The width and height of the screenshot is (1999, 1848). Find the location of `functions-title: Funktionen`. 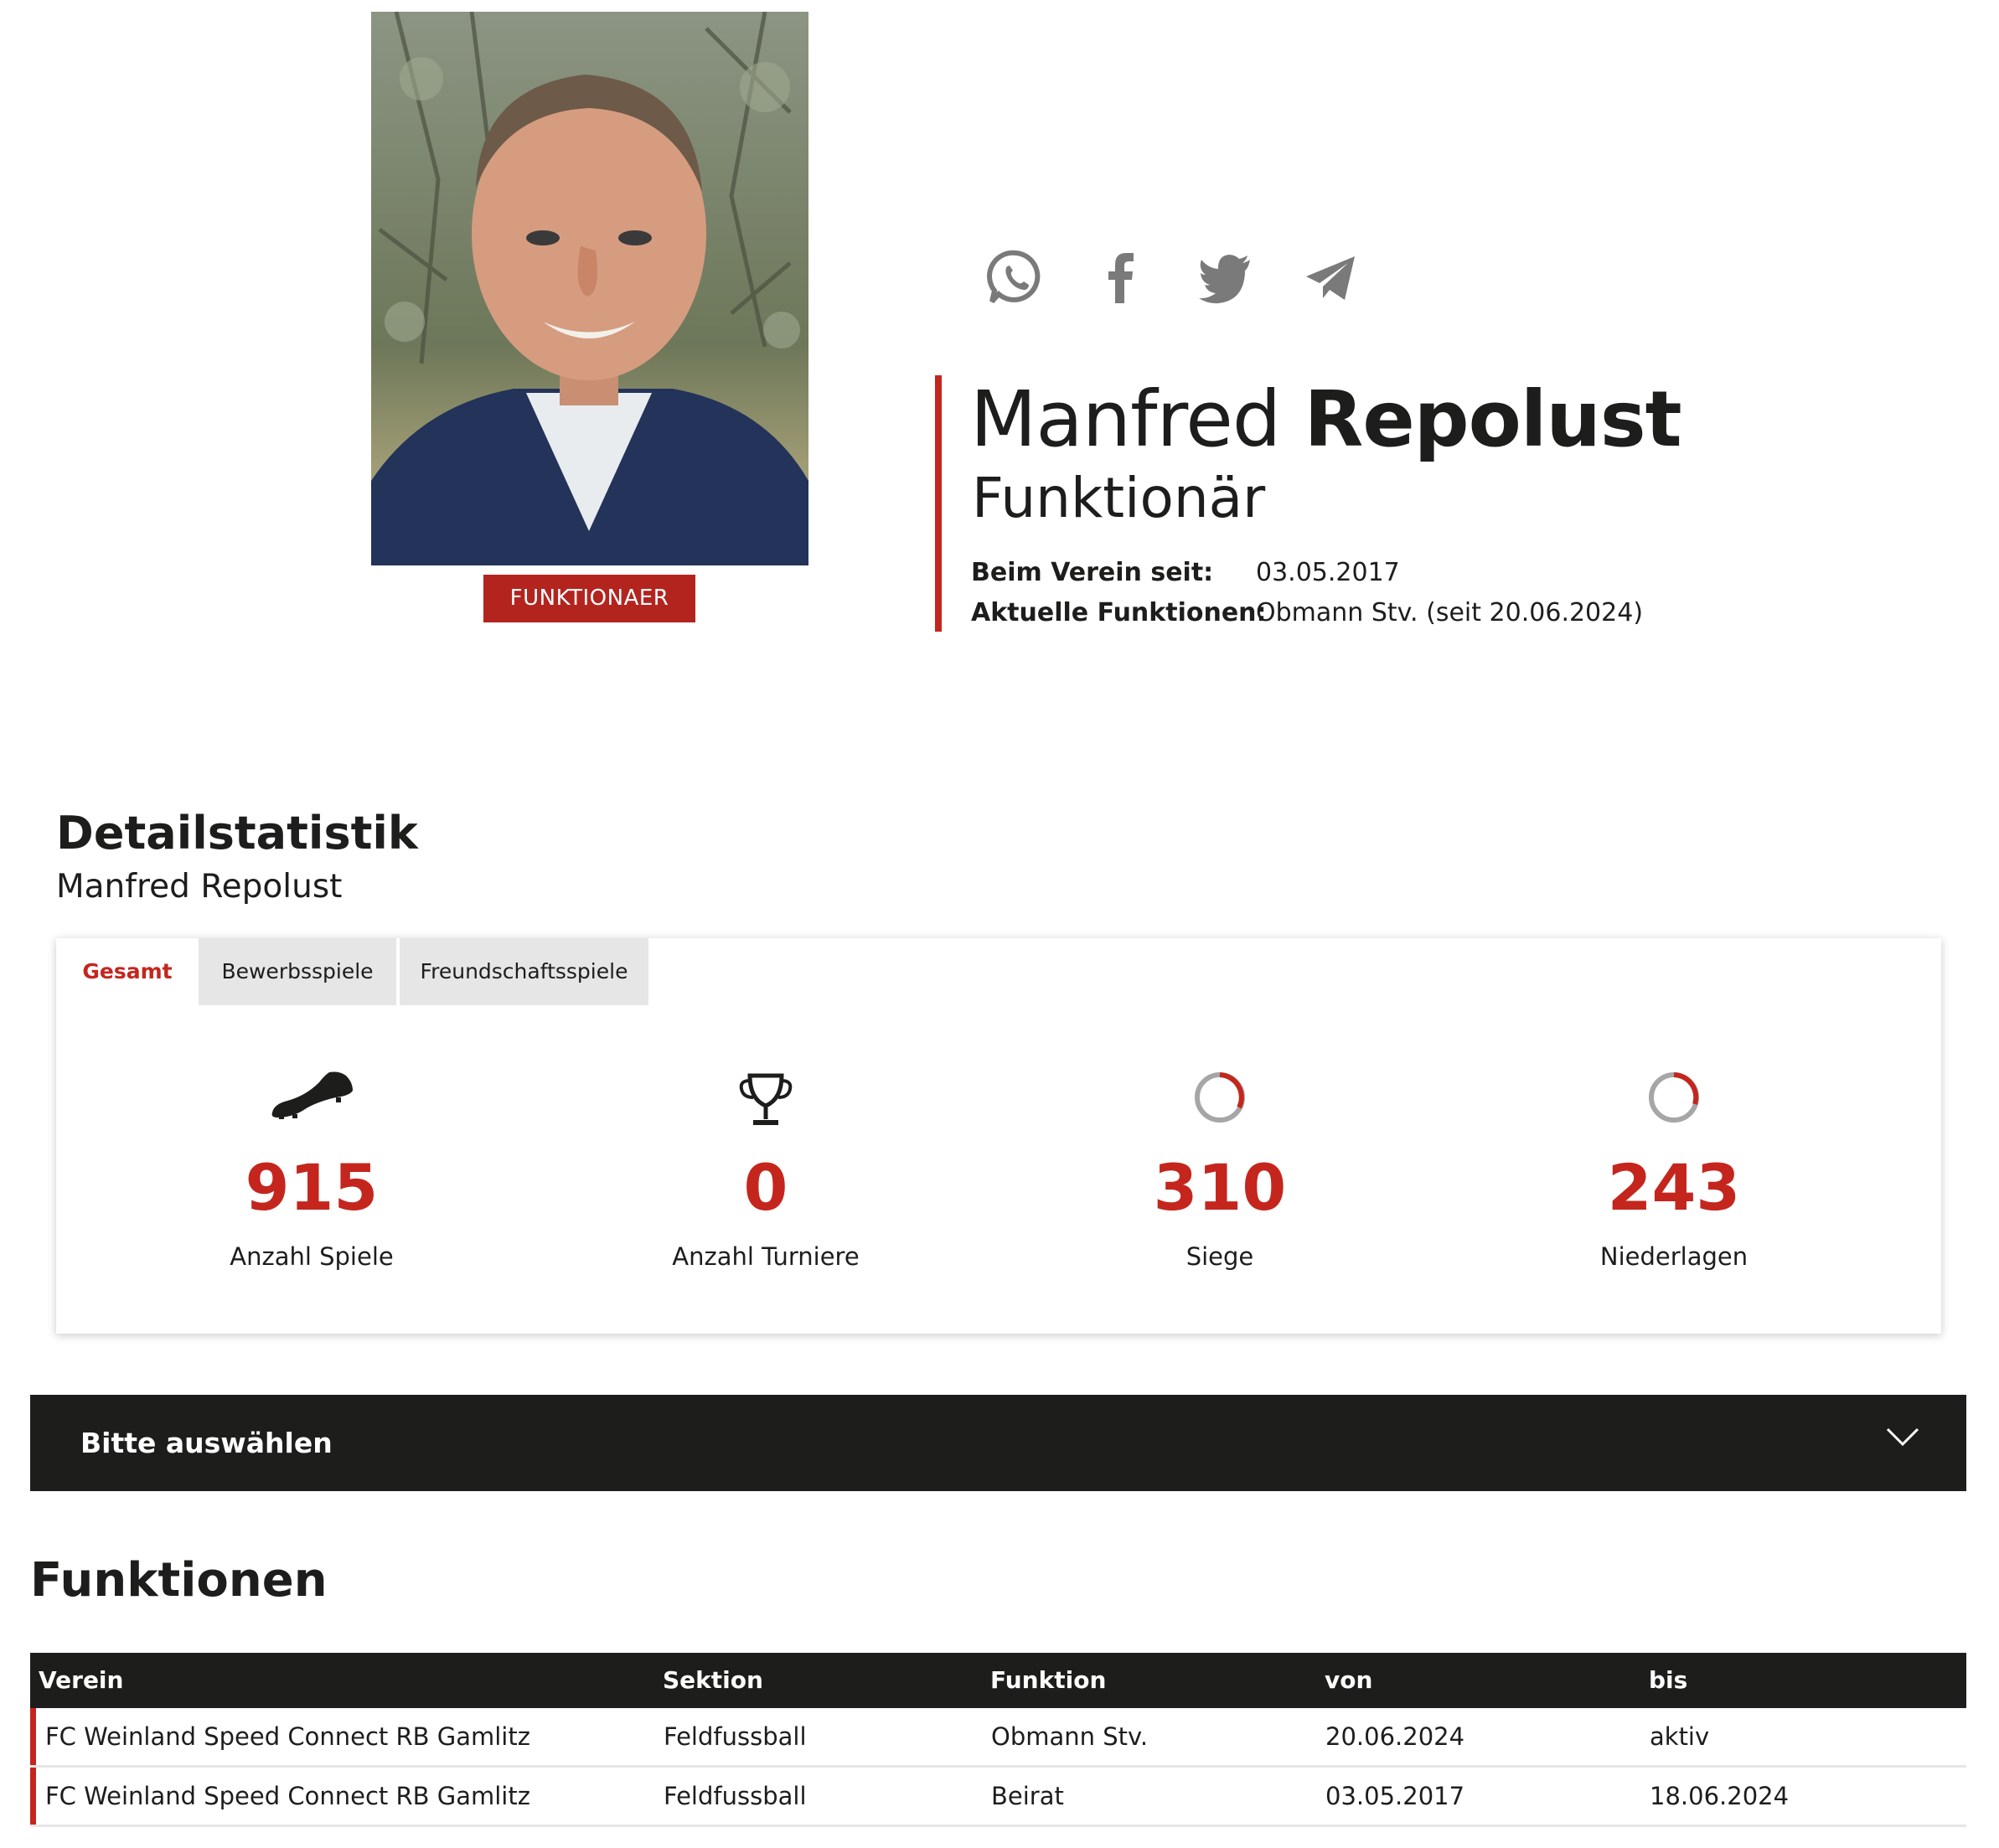

functions-title: Funktionen is located at coordinates (179, 1580).